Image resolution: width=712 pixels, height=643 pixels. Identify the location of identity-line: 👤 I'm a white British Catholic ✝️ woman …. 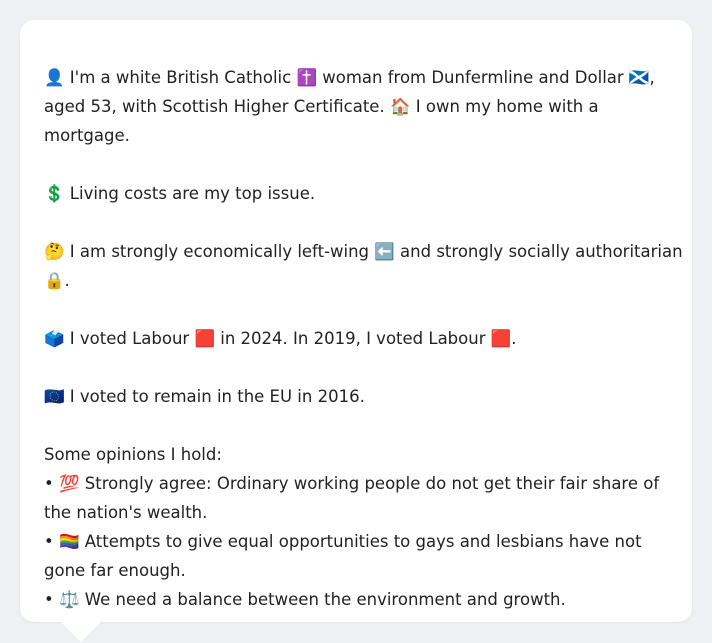
(349, 77).